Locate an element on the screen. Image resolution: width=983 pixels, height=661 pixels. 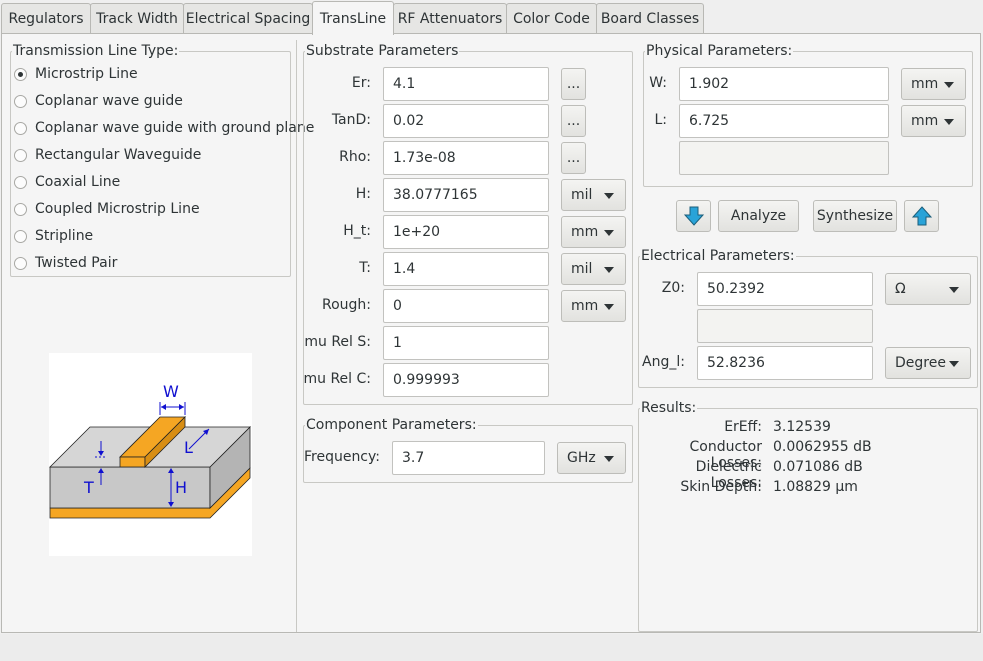
tand-label: TanD: is located at coordinates (351, 120).